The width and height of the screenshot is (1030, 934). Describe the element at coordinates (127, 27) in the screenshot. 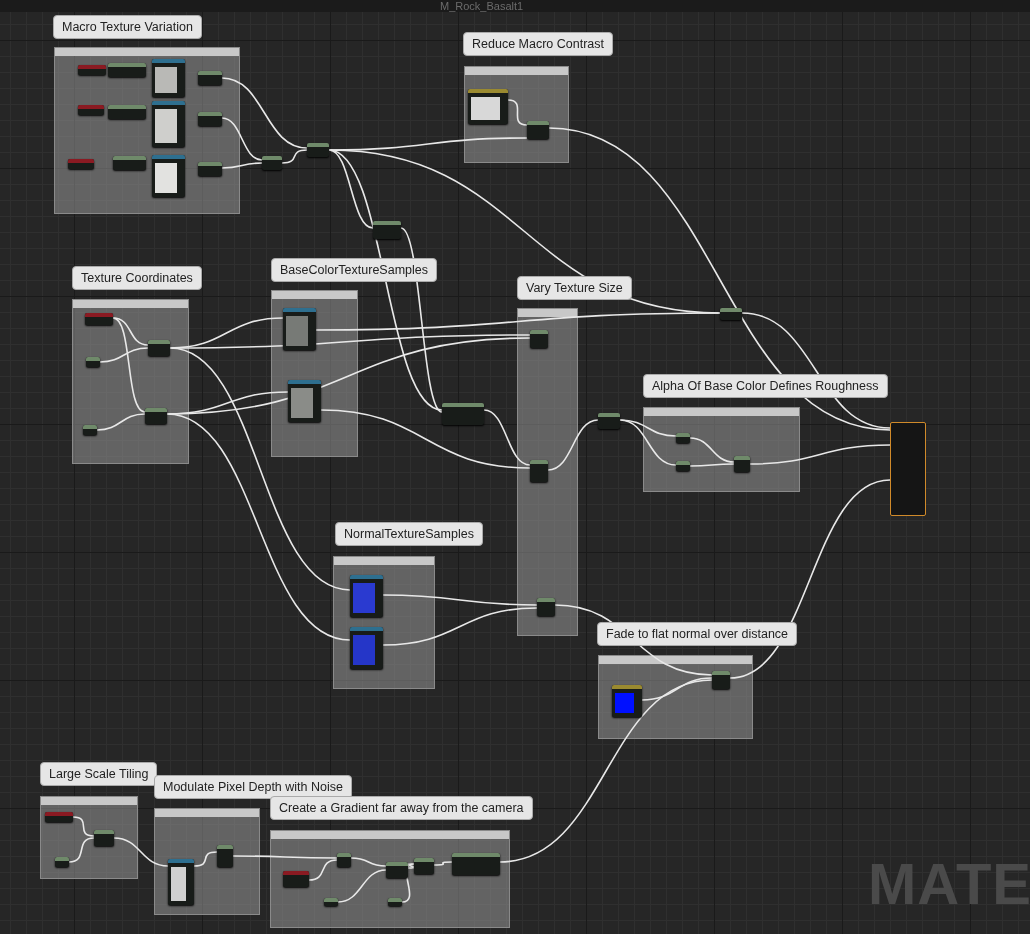

I see `comment-label: Macro Texture Variation` at that location.